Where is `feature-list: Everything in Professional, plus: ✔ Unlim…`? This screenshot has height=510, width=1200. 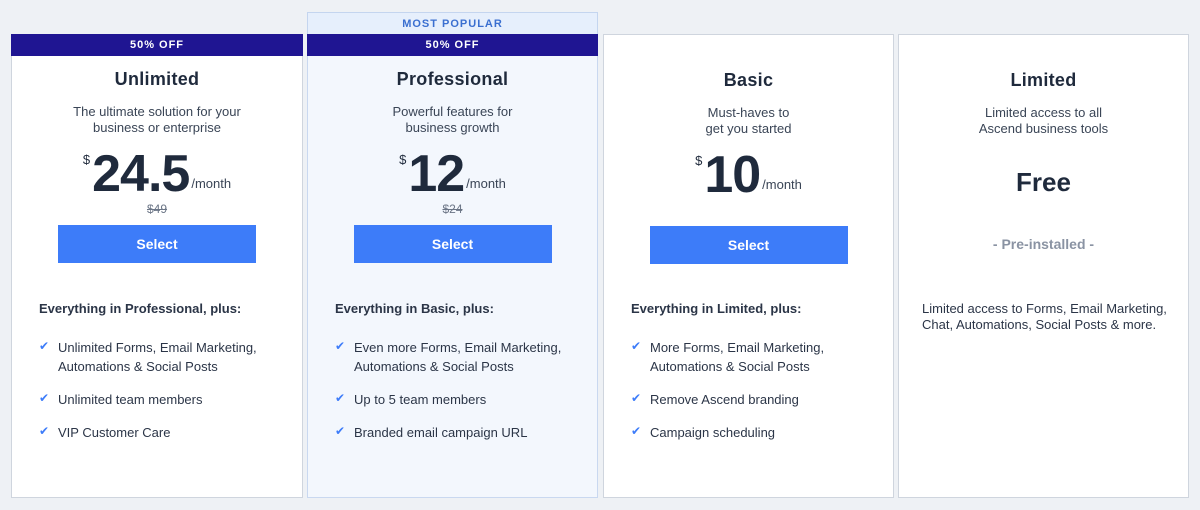 feature-list: Everything in Professional, plus: ✔ Unlim… is located at coordinates (160, 378).